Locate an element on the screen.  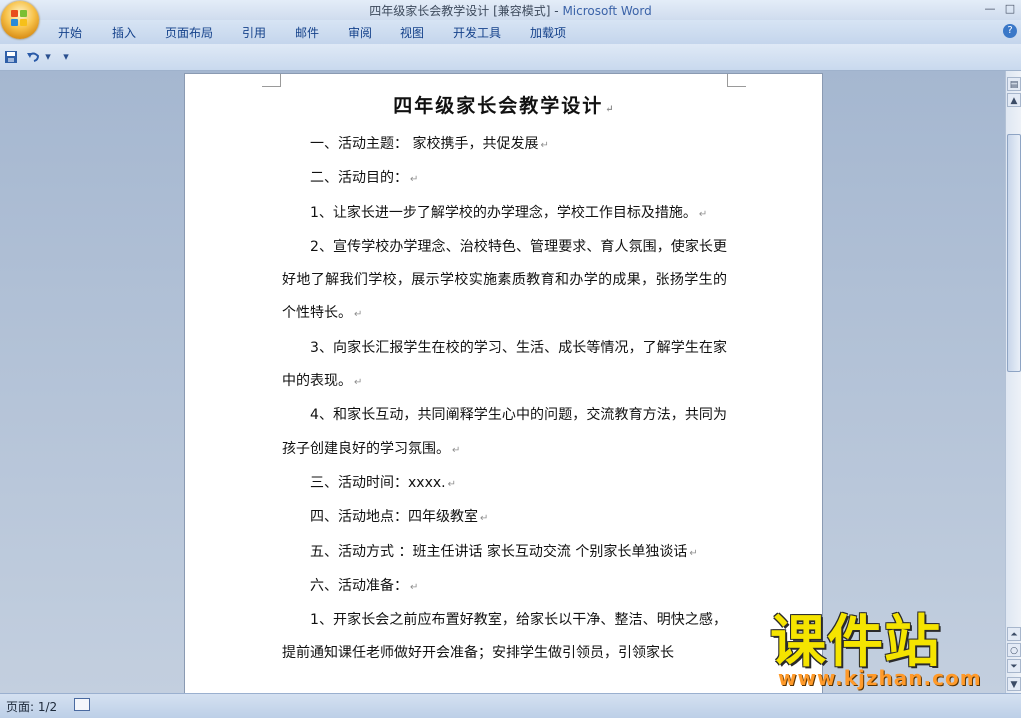
vertical-scrollbar: ▤ ▲ ⏶ ○ ⏷ ▼ is located at coordinates (1013, 382).